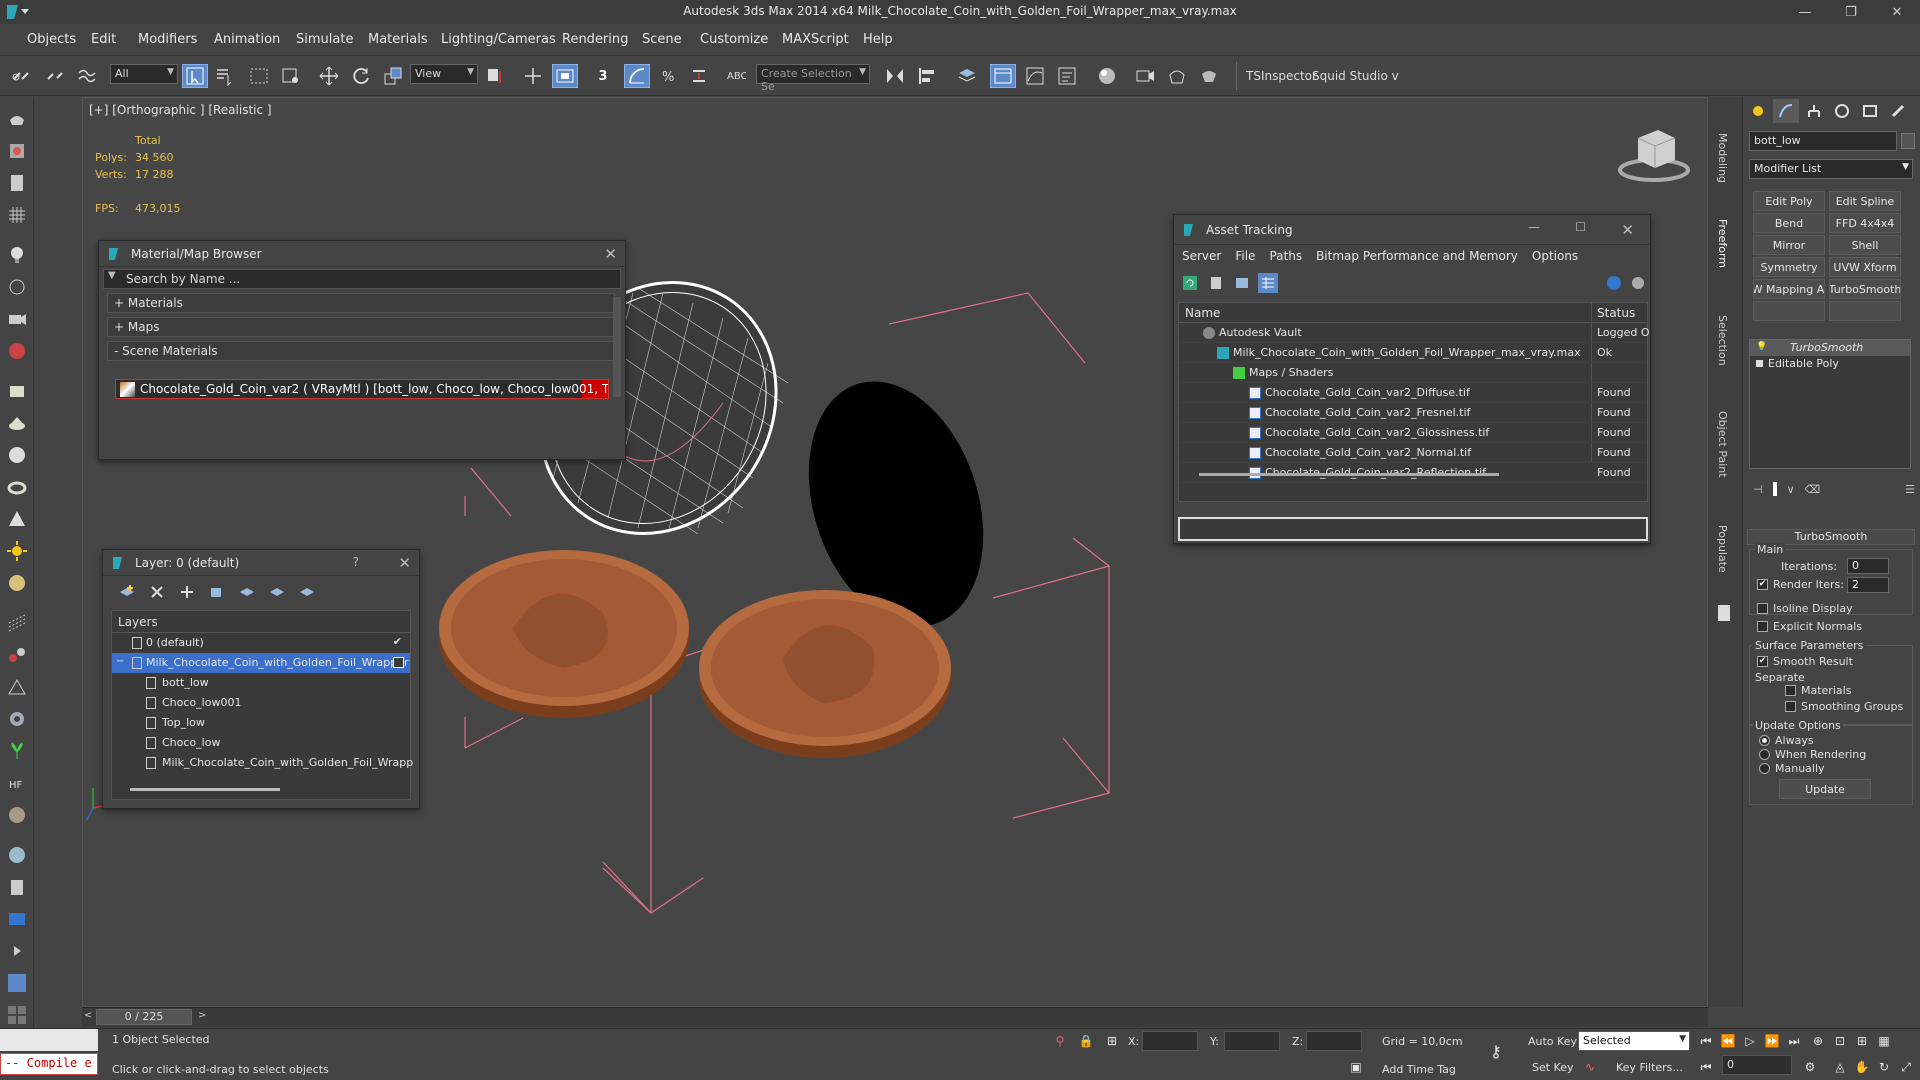 The width and height of the screenshot is (1920, 1080). Describe the element at coordinates (1417, 257) in the screenshot. I see `menu-bitmap-performance: Bitmap Performance and Memory` at that location.